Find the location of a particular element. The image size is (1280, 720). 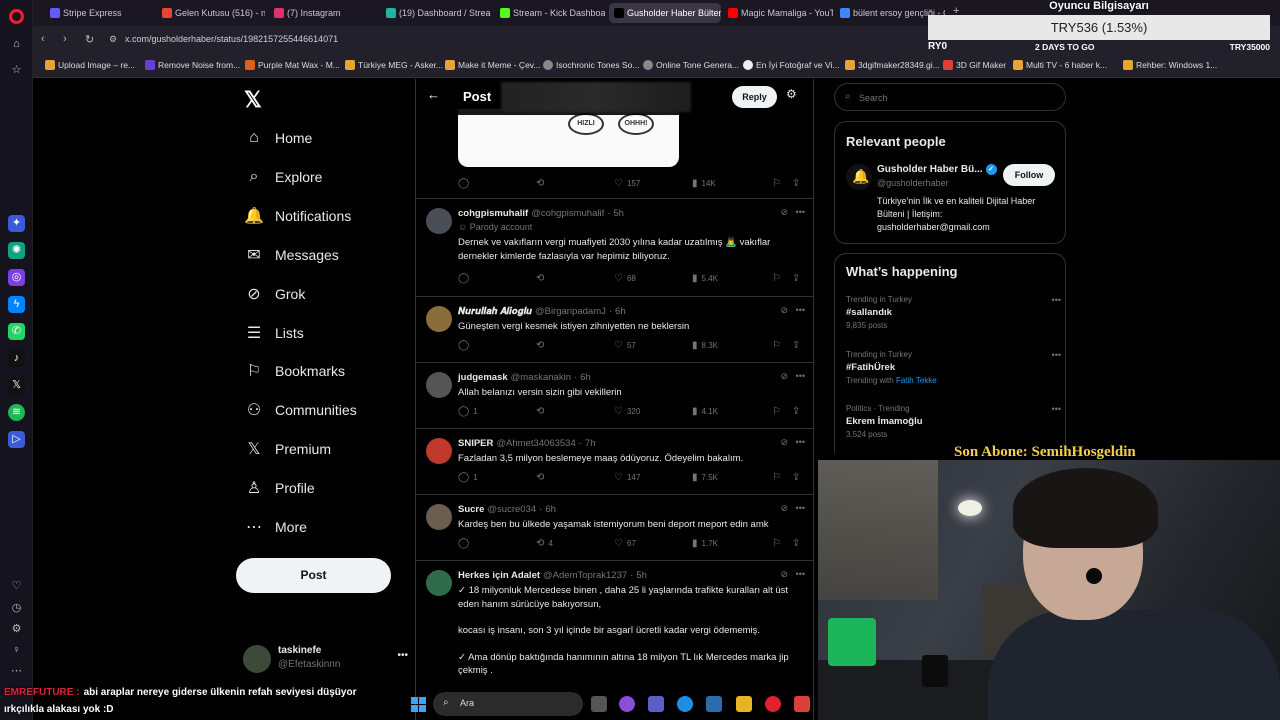

repost-button: ⟲ 4 is located at coordinates (544, 543).